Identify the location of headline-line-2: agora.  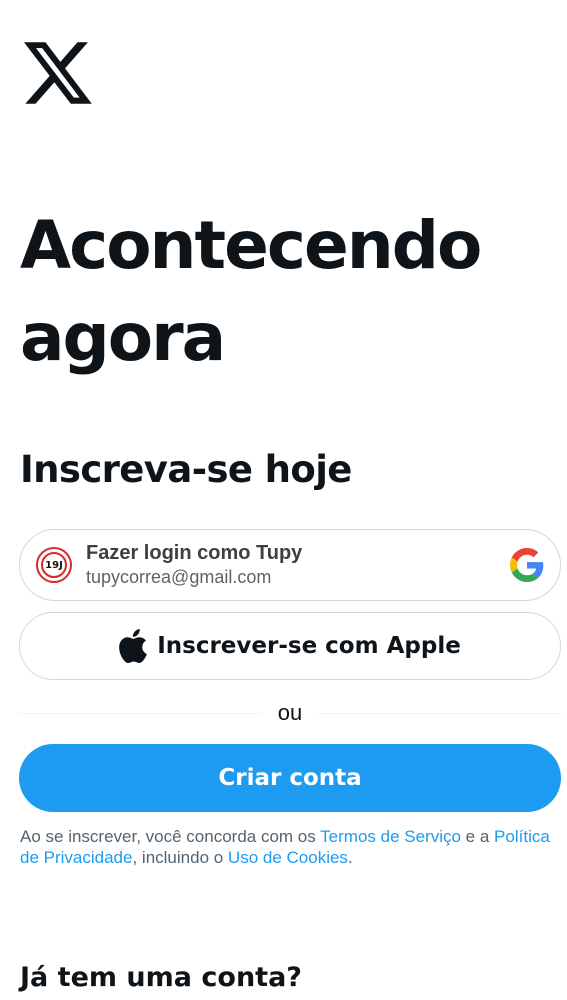
(123, 337).